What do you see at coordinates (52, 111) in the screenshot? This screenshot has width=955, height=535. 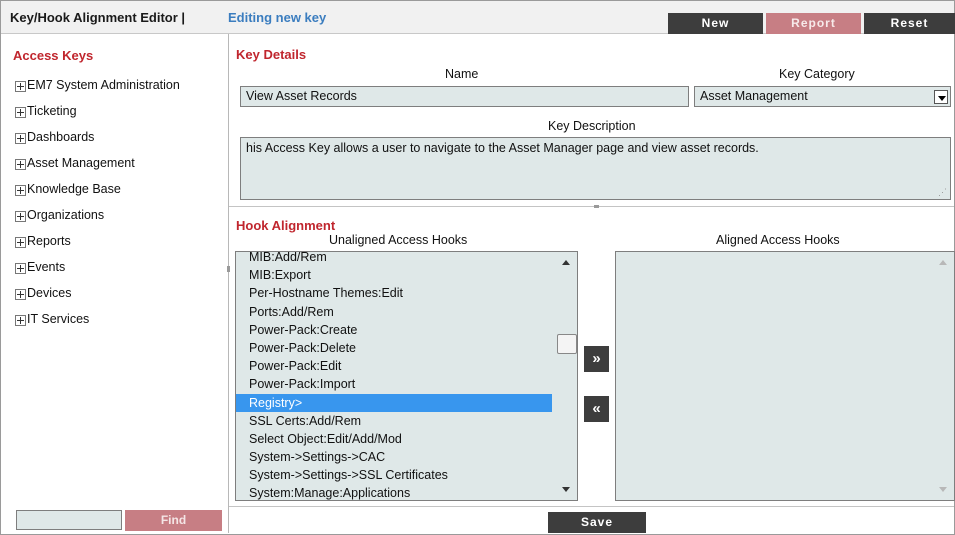 I see `tree-item-label: Ticketing` at bounding box center [52, 111].